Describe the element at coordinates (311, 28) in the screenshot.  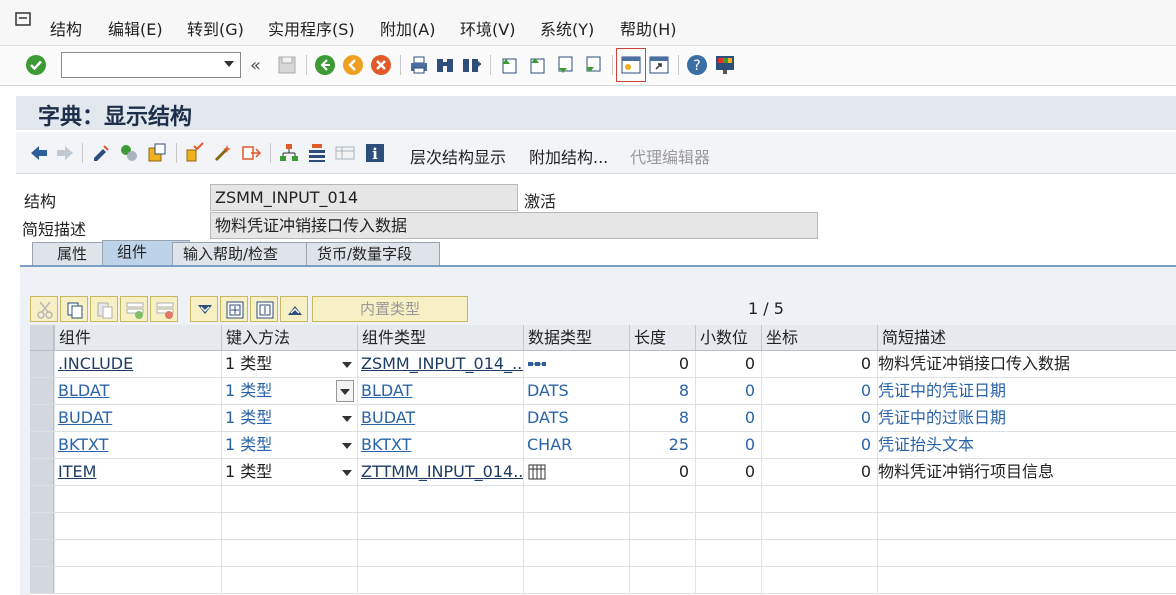
I see `menu-utilities: 实用程序(S)` at that location.